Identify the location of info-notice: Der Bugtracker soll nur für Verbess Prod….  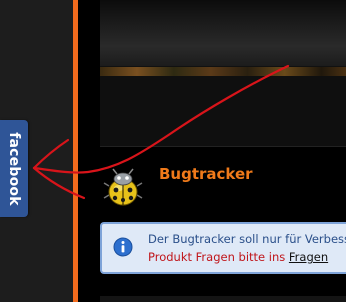
(223, 248).